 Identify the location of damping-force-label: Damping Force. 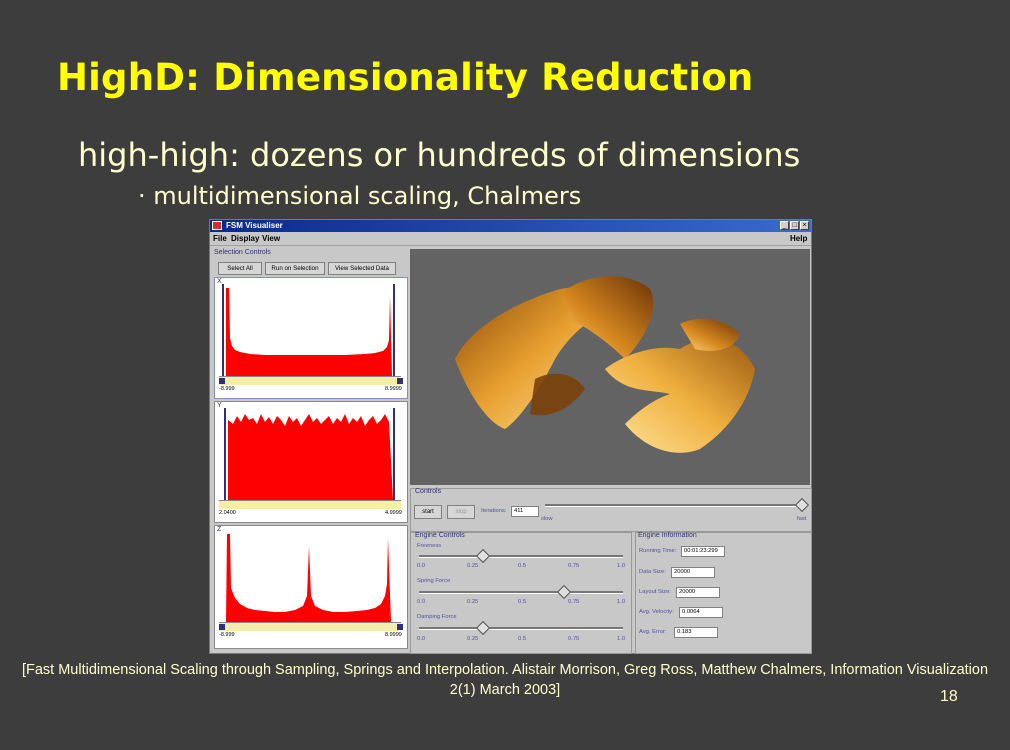
(437, 617).